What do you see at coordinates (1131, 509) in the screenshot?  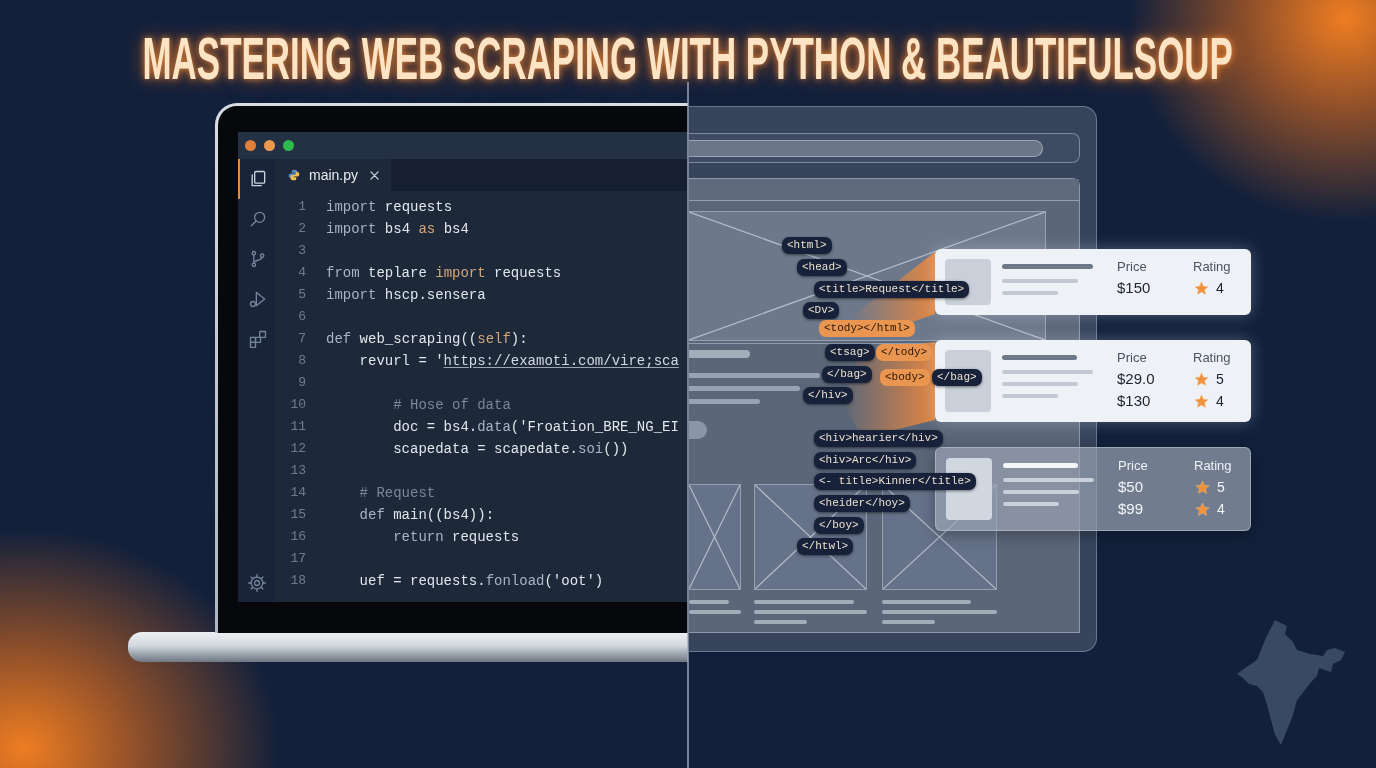 I see `price-value: $99` at bounding box center [1131, 509].